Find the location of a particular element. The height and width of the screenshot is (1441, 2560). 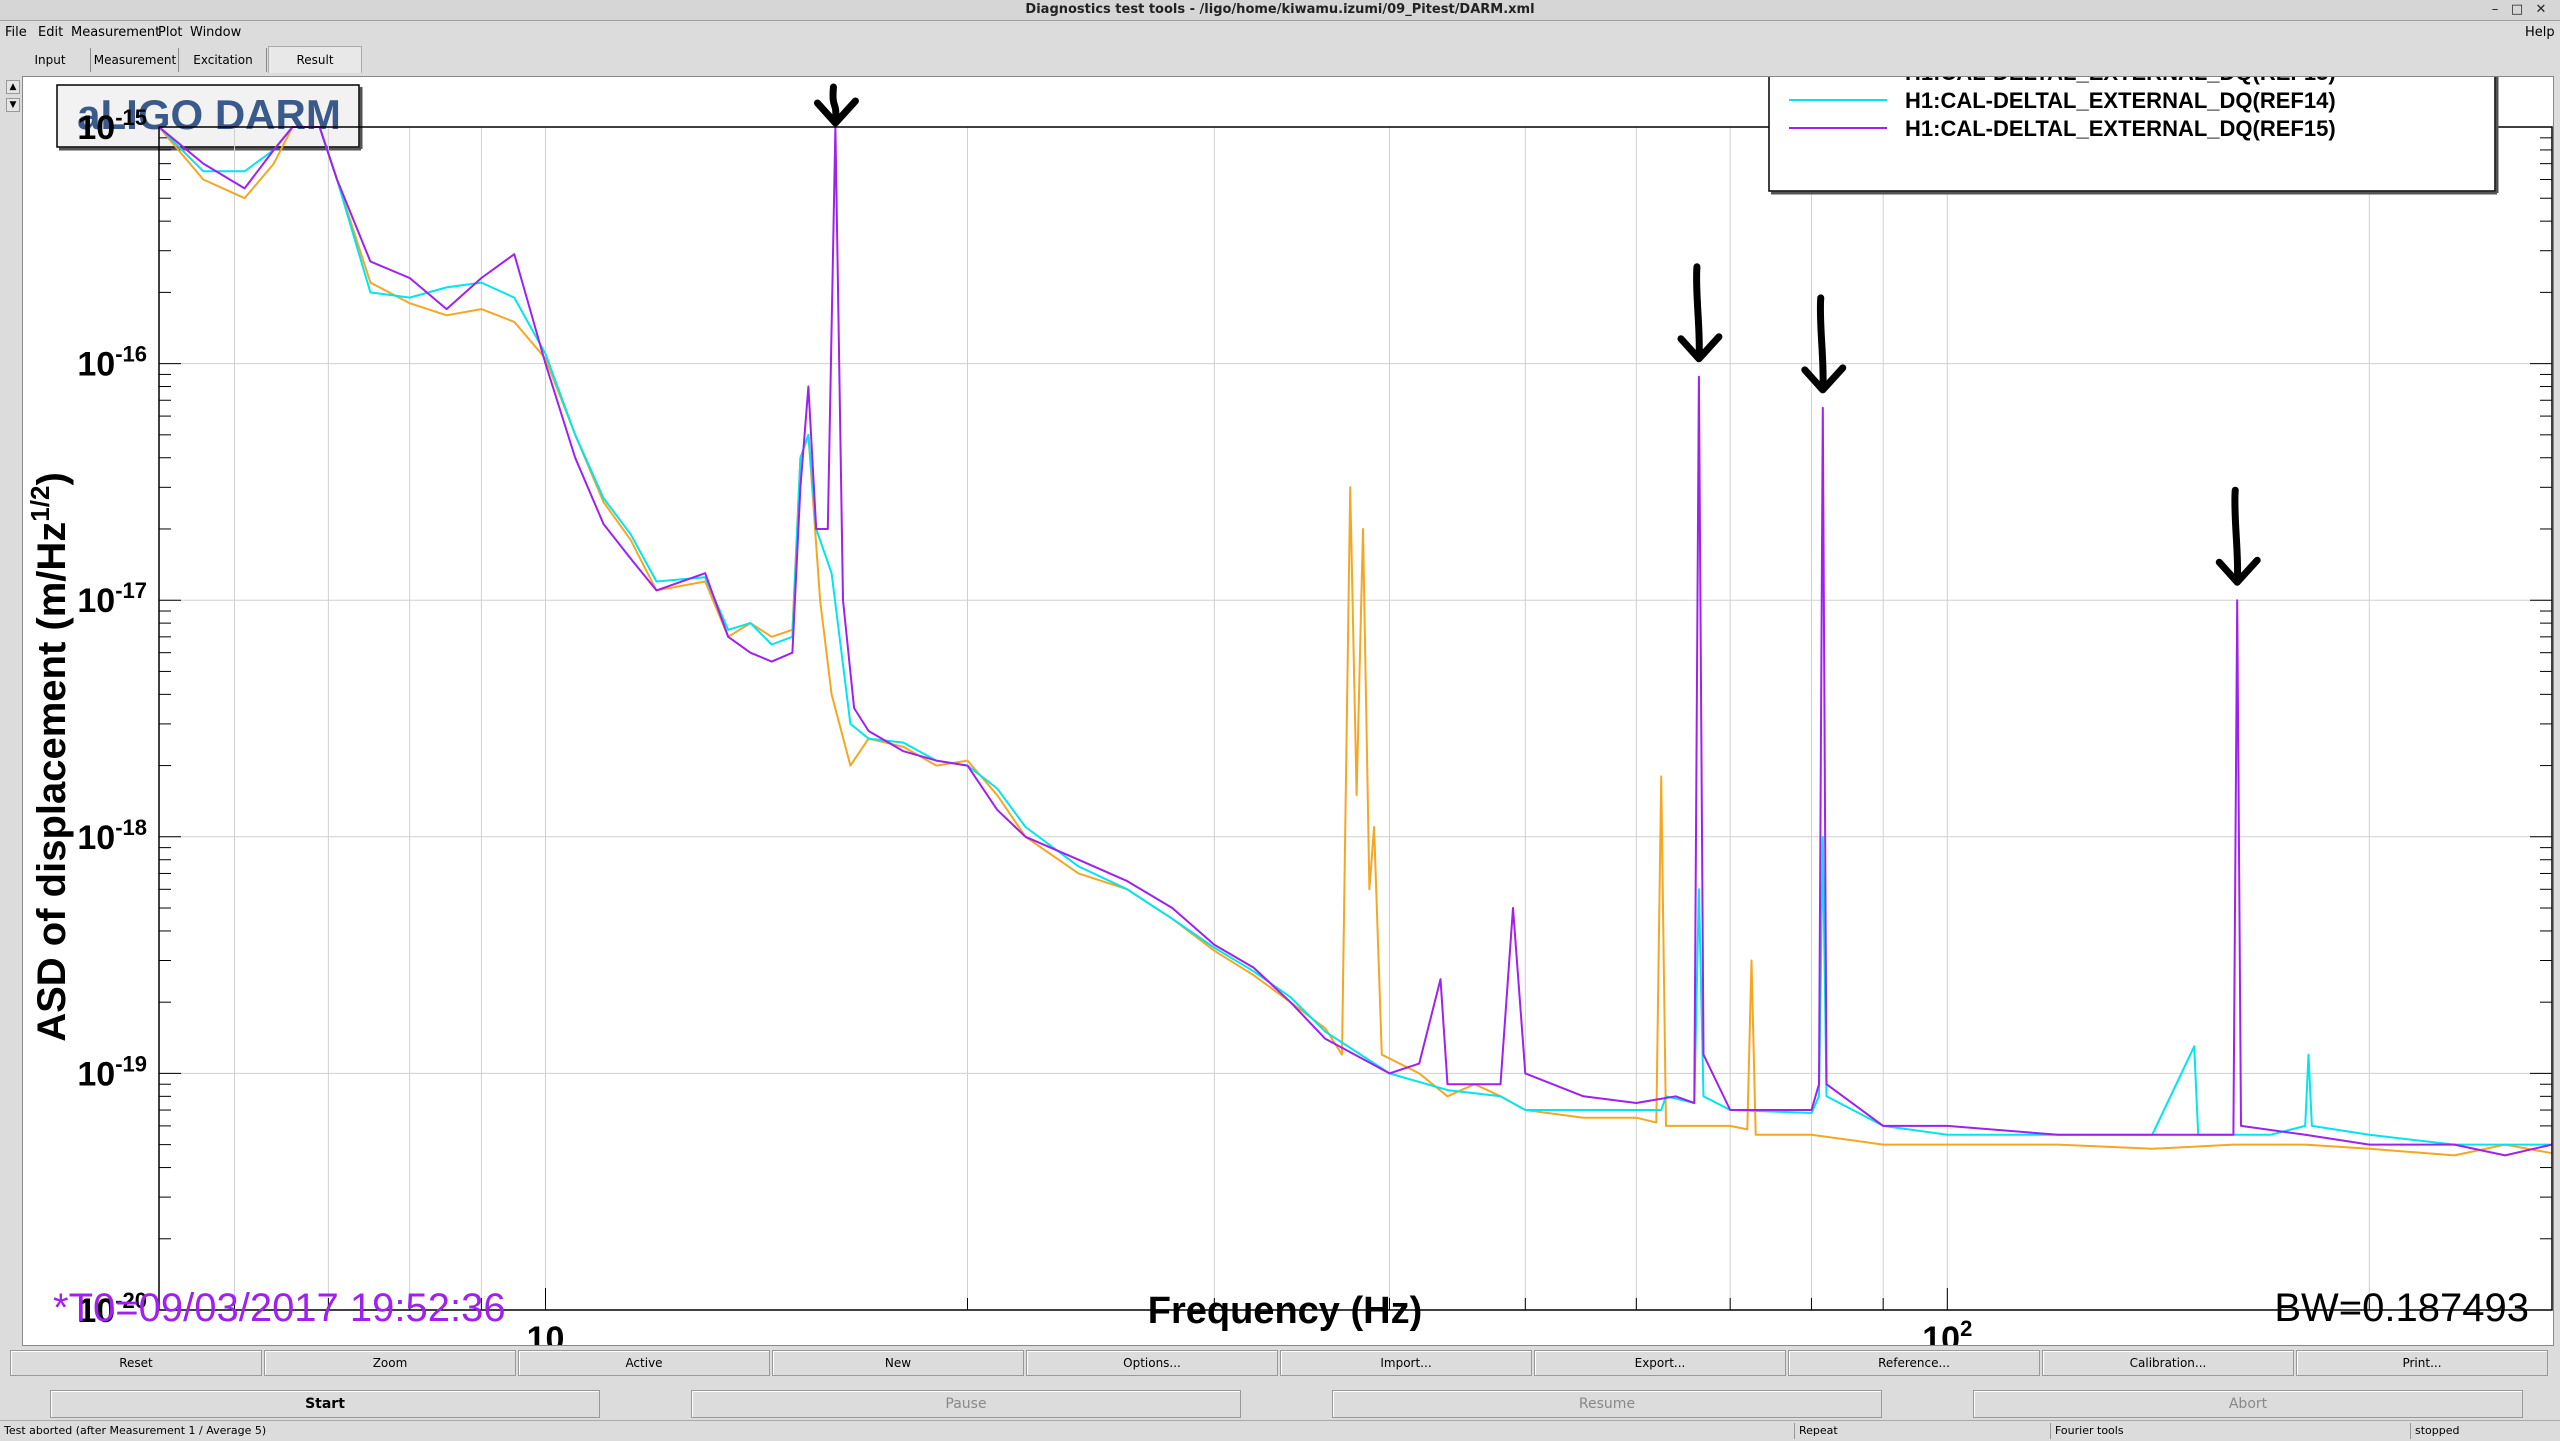

tab-measurement: Measurement is located at coordinates (135, 60).